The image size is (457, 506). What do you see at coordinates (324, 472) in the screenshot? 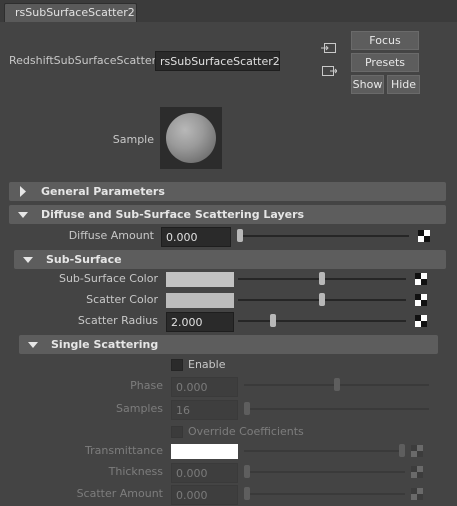
I see `thickness-slider-track` at bounding box center [324, 472].